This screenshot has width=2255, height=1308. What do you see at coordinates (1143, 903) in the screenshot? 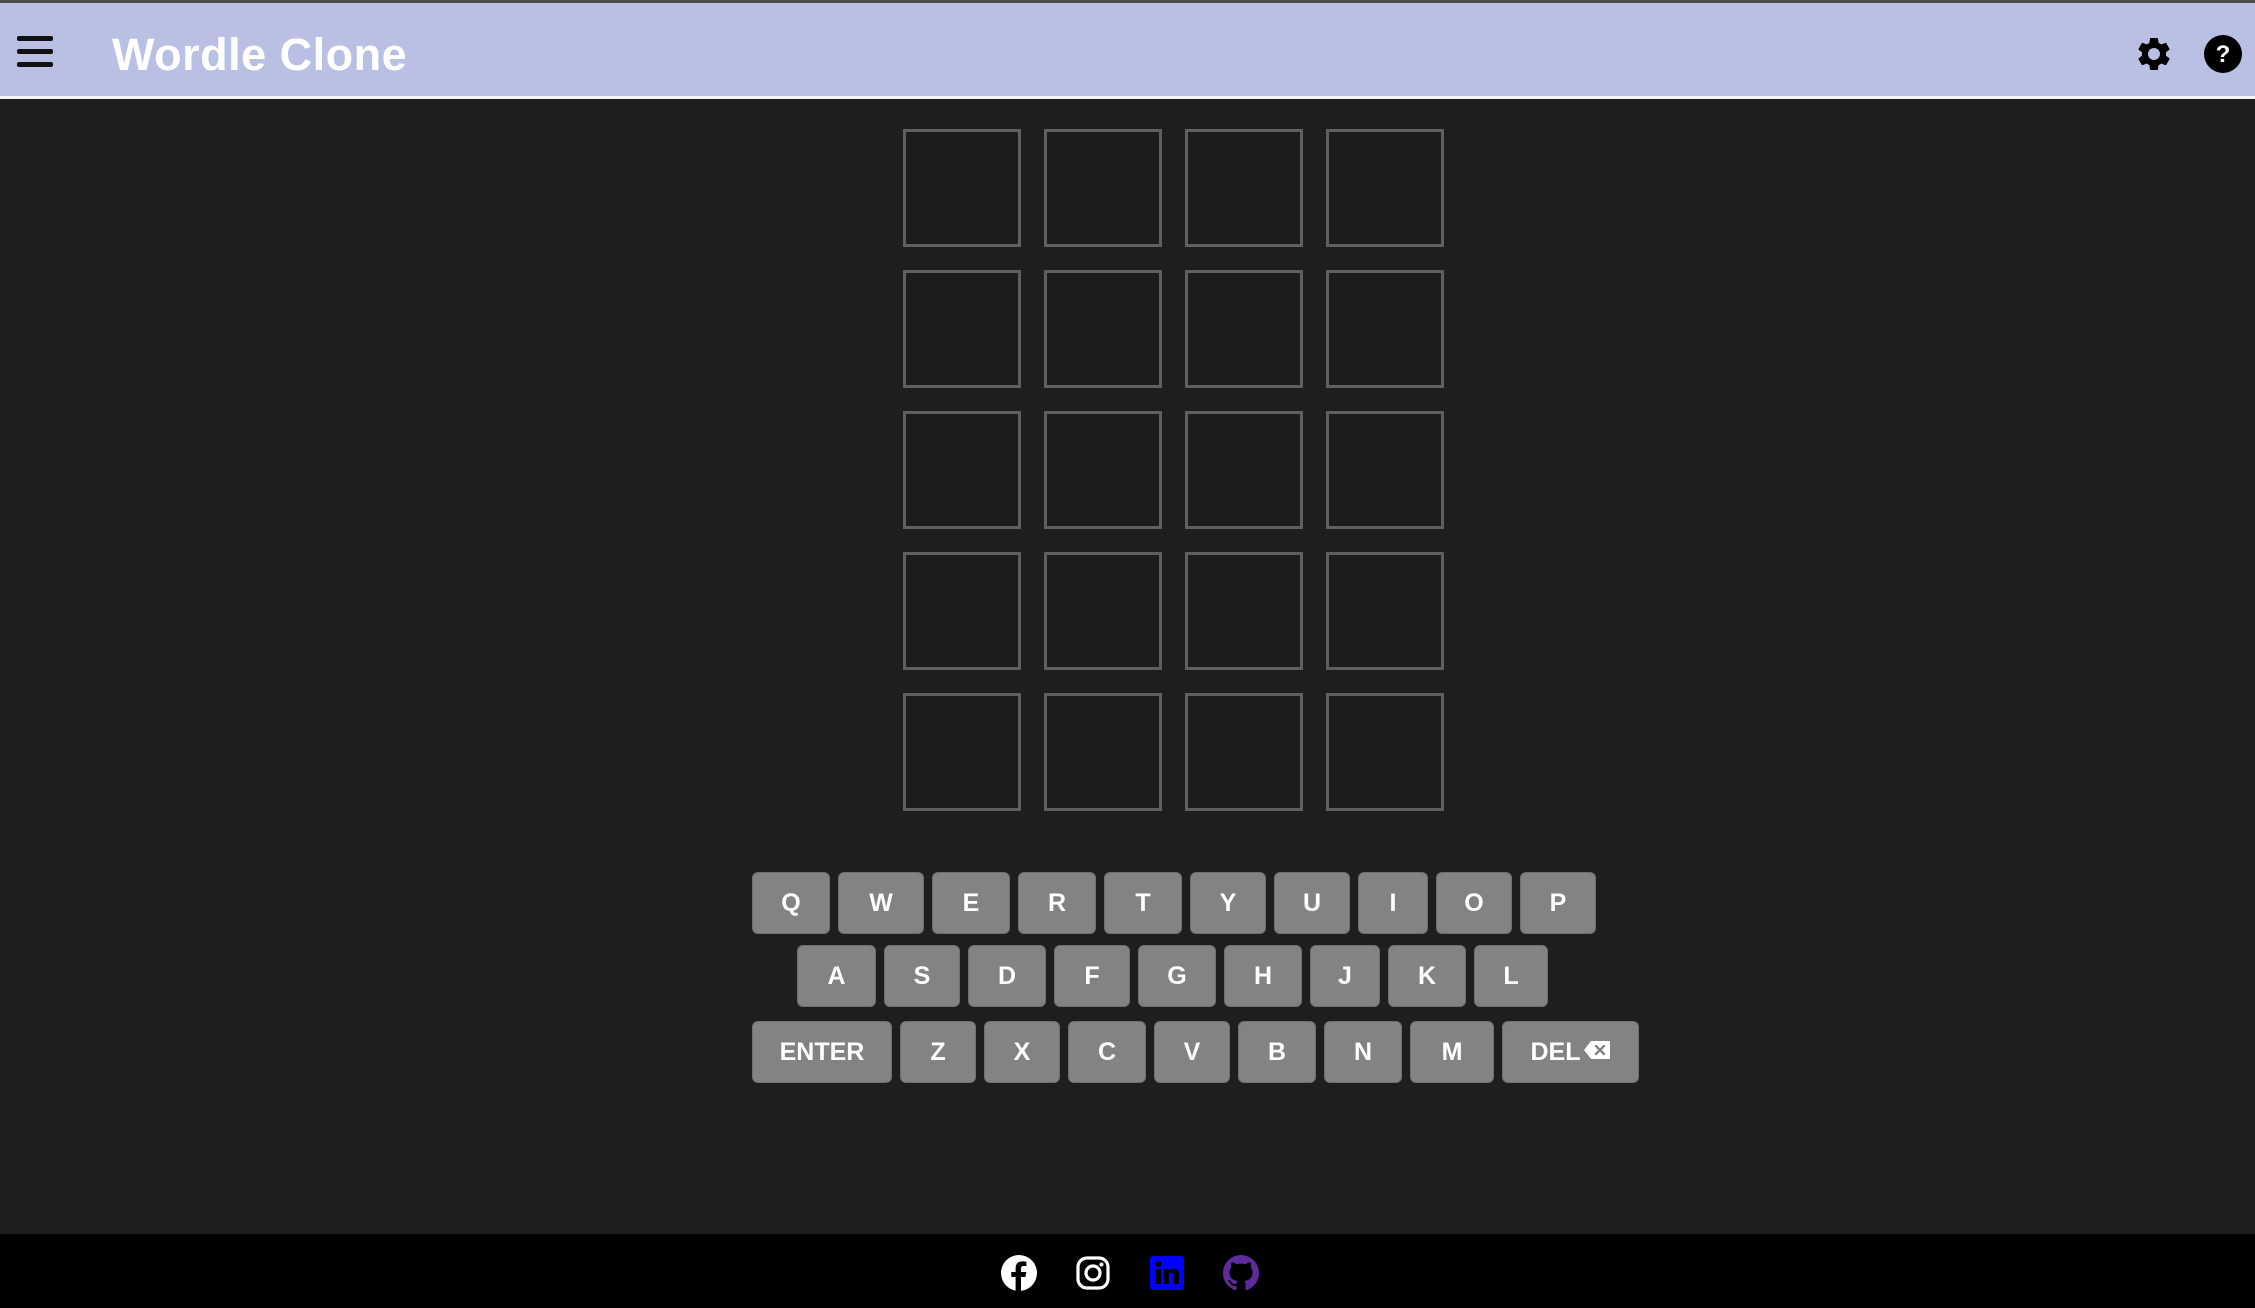
I see `key-t: T` at bounding box center [1143, 903].